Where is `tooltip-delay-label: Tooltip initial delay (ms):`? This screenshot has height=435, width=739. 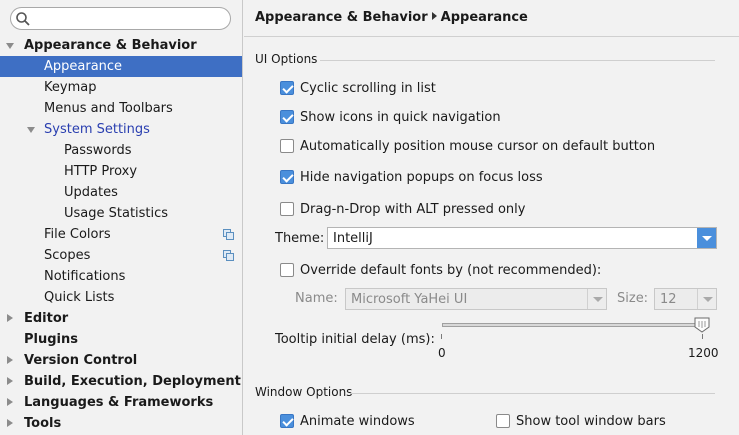 tooltip-delay-label: Tooltip initial delay (ms): is located at coordinates (355, 339).